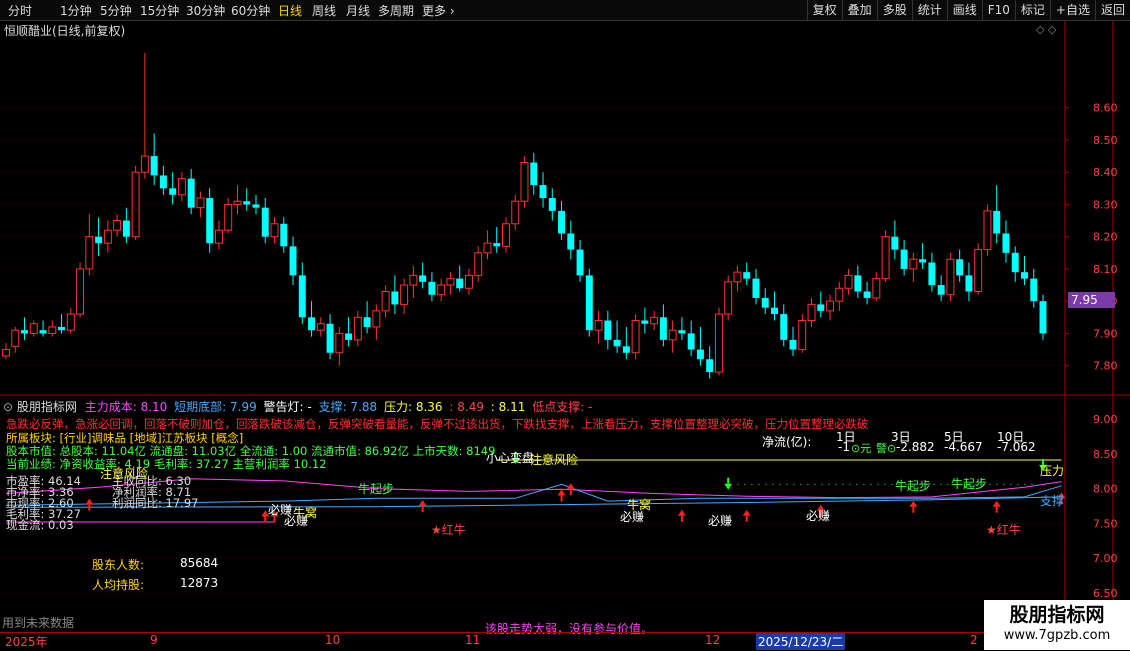 The height and width of the screenshot is (651, 1130). What do you see at coordinates (562, 407) in the screenshot?
I see `legend-low-support: 低点支撑: -` at bounding box center [562, 407].